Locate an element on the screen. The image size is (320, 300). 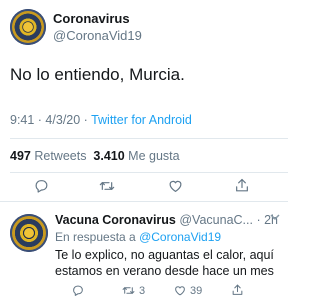
reply-like-count: 39 is located at coordinates (196, 290).